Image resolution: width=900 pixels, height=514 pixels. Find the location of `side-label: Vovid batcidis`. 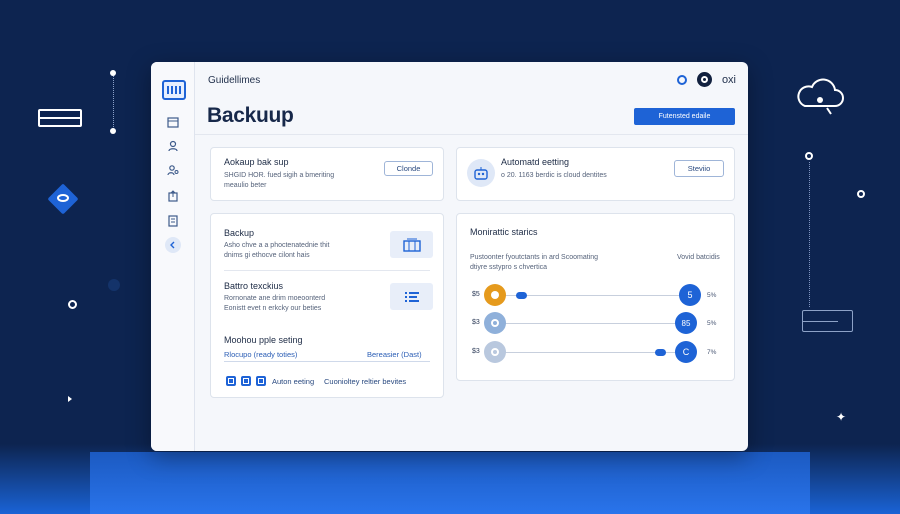

side-label: Vovid batcidis is located at coordinates (698, 257).